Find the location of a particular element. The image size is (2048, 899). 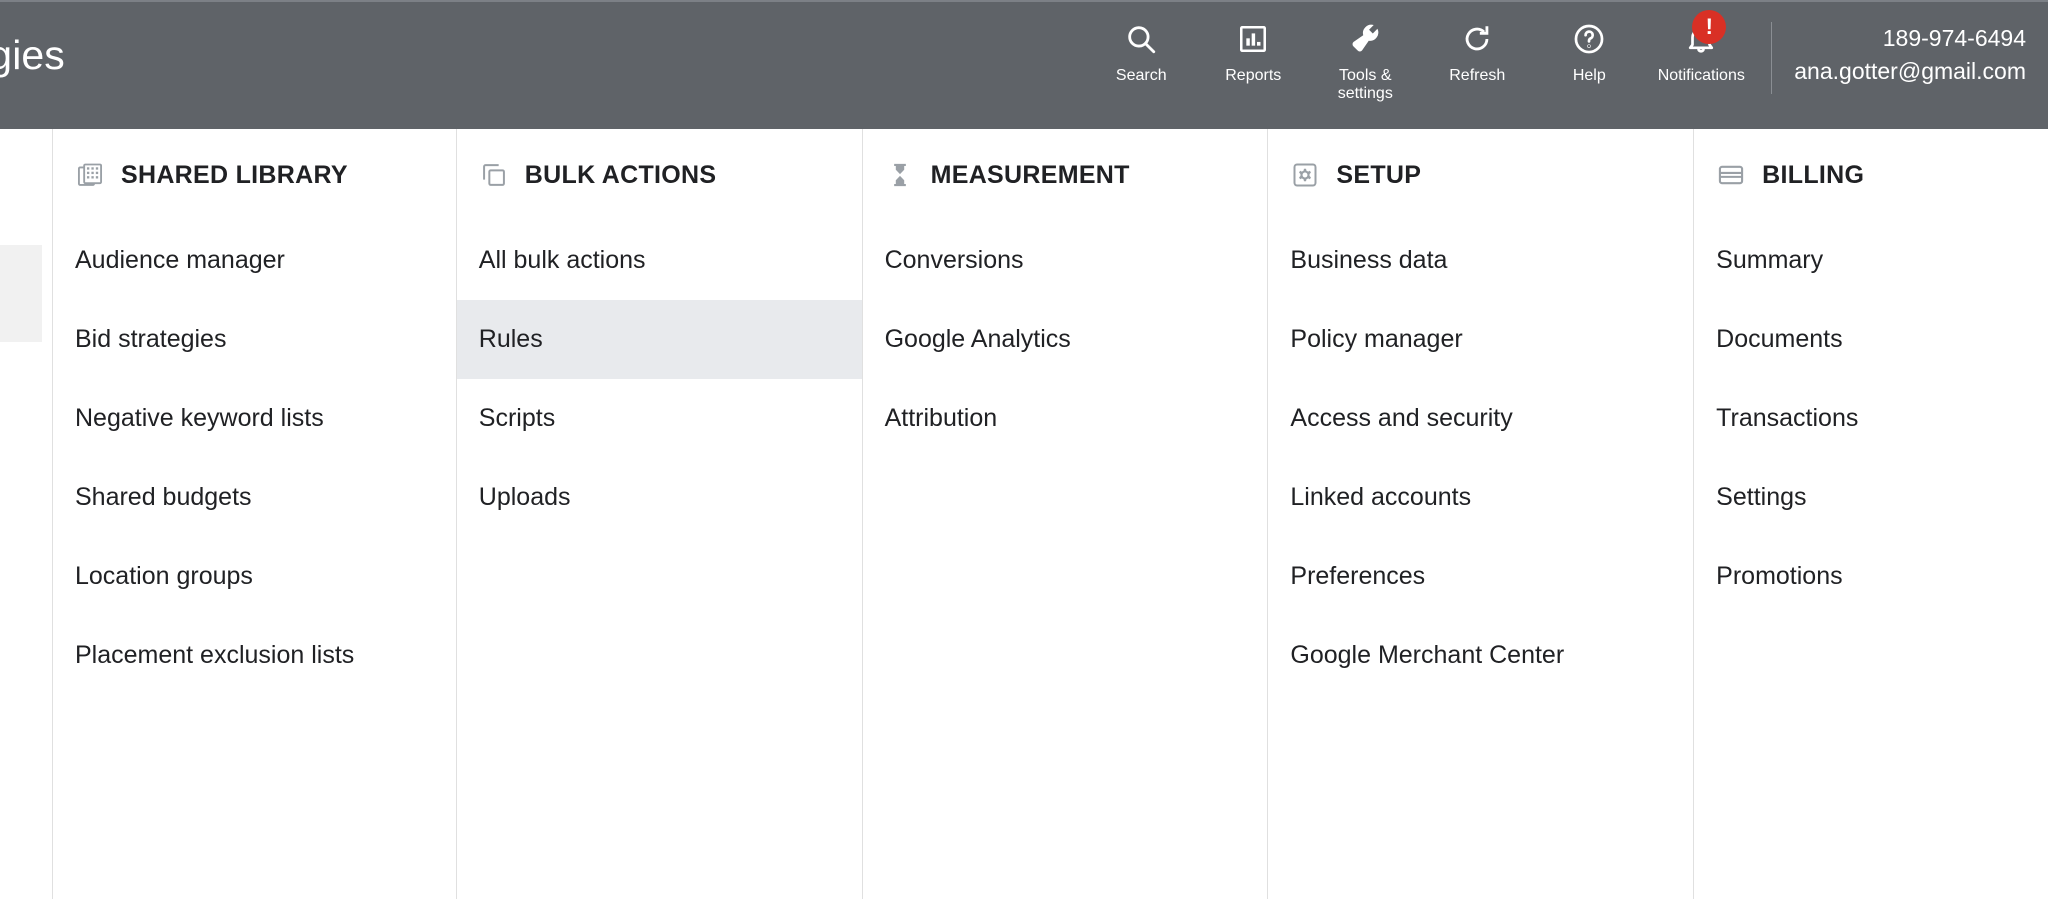

account-info: 189-974-6494 ana.gotter@gmail.com is located at coordinates (1921, 45).